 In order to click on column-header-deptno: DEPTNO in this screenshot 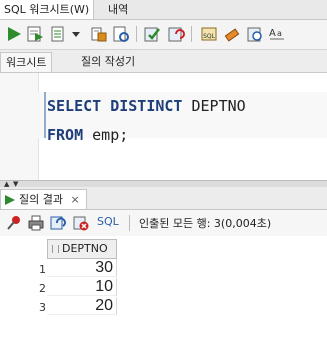, I will do `click(82, 249)`.